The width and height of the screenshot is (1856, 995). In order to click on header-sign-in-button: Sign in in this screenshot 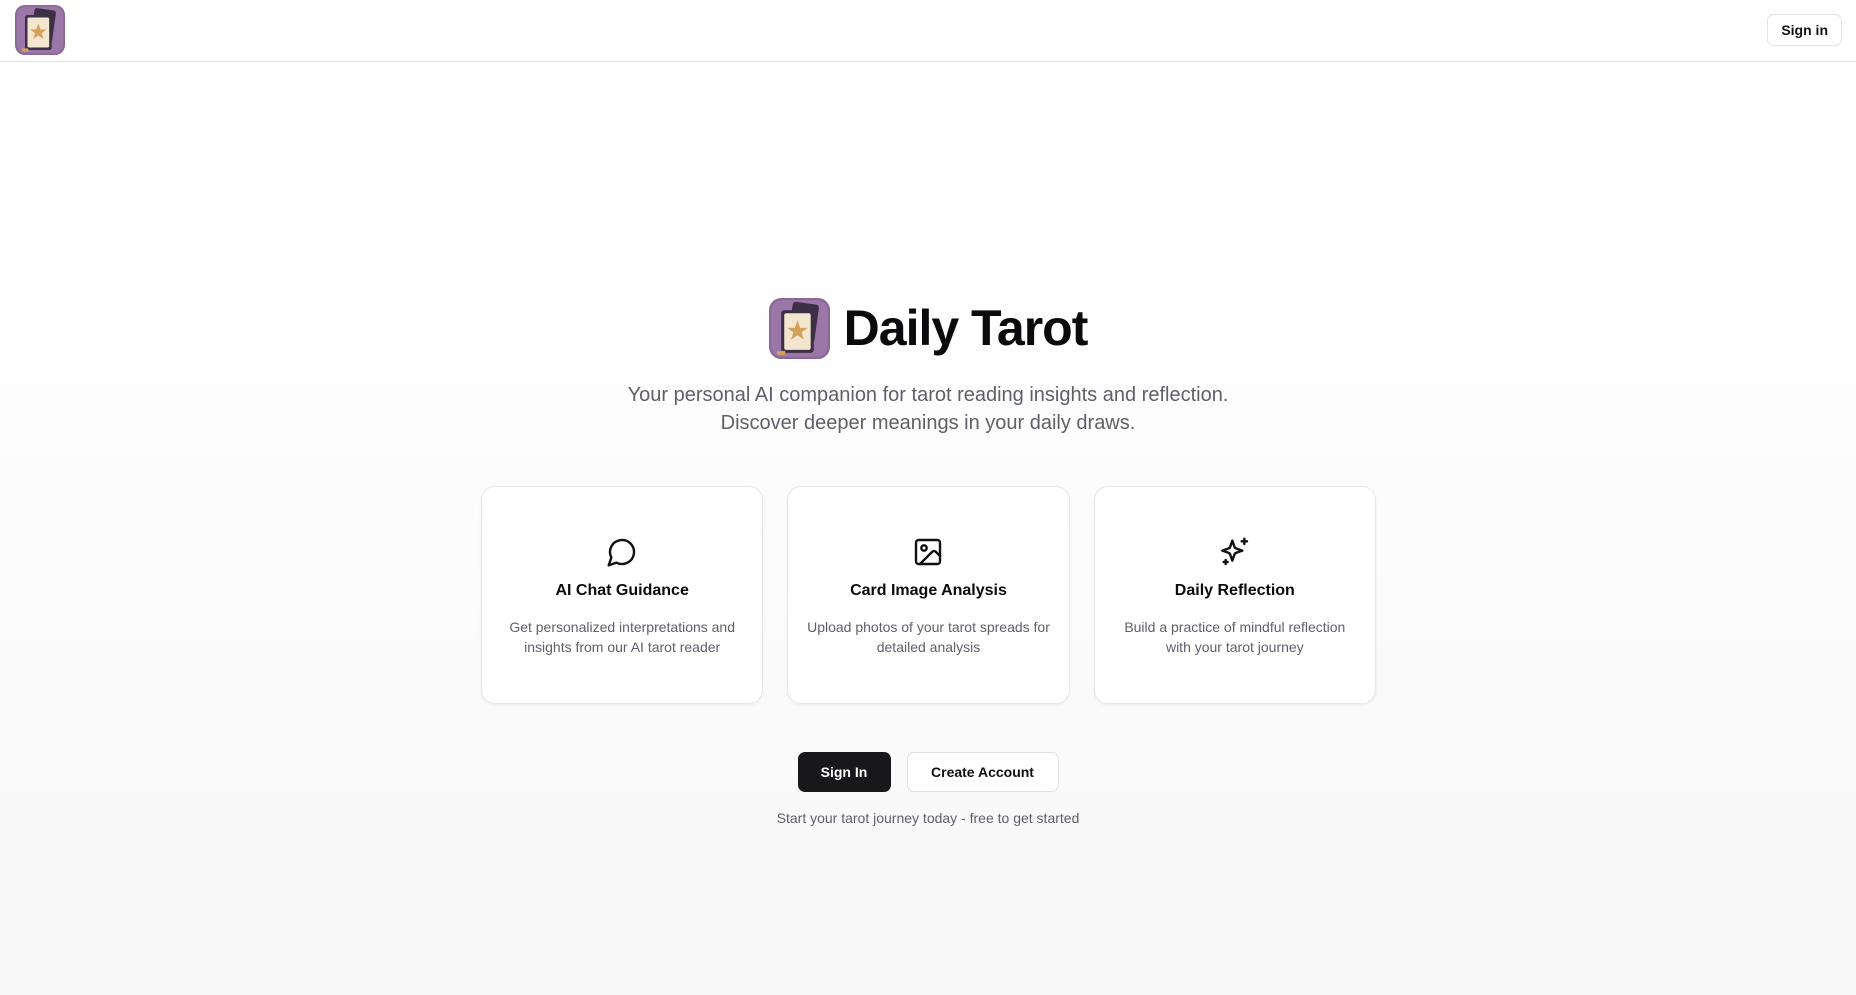, I will do `click(1804, 30)`.